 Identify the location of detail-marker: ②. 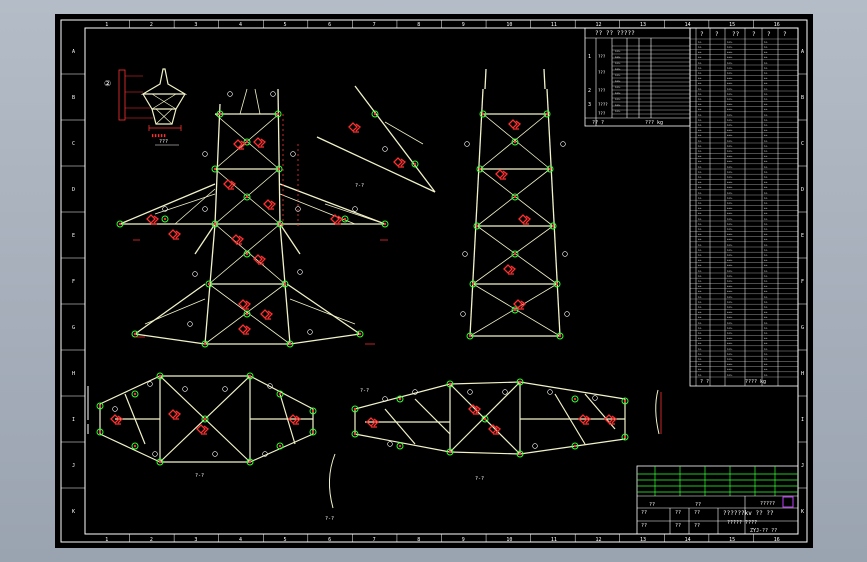
(107, 83).